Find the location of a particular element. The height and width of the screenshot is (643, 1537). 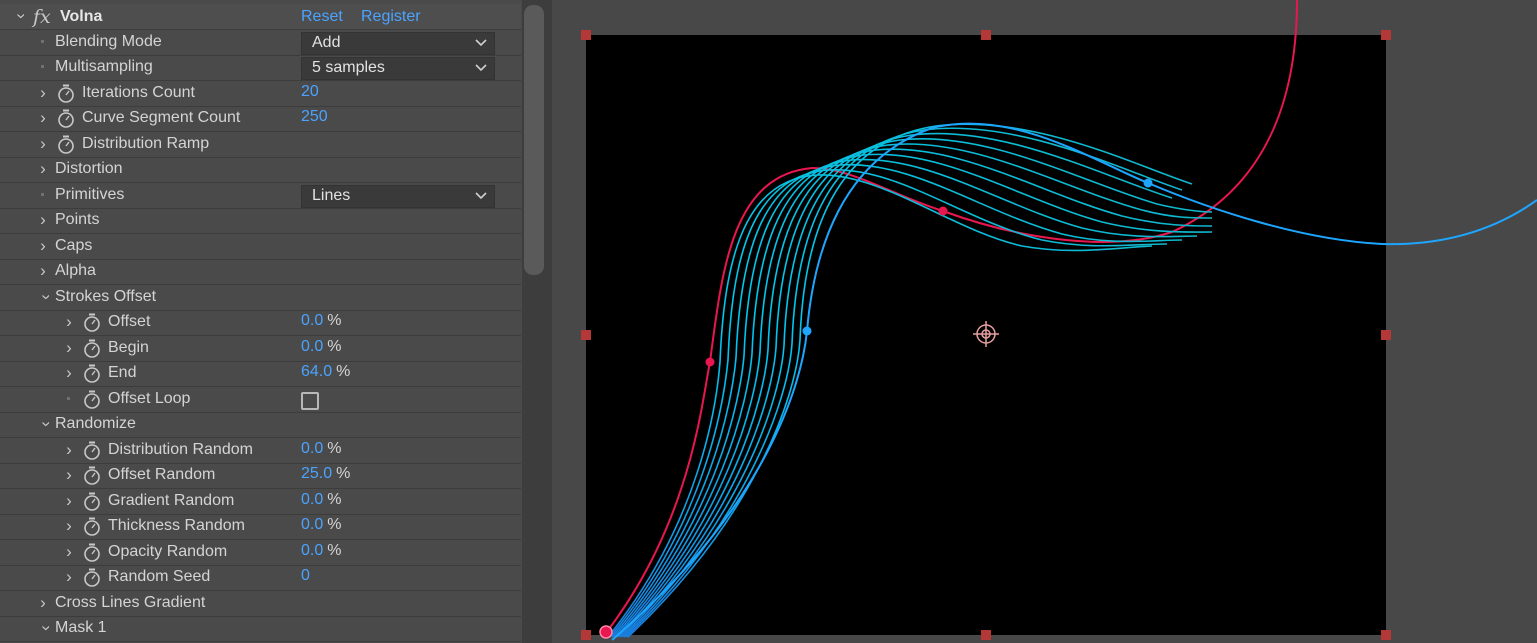

group-mask-1: Mask 1 is located at coordinates (260, 629).